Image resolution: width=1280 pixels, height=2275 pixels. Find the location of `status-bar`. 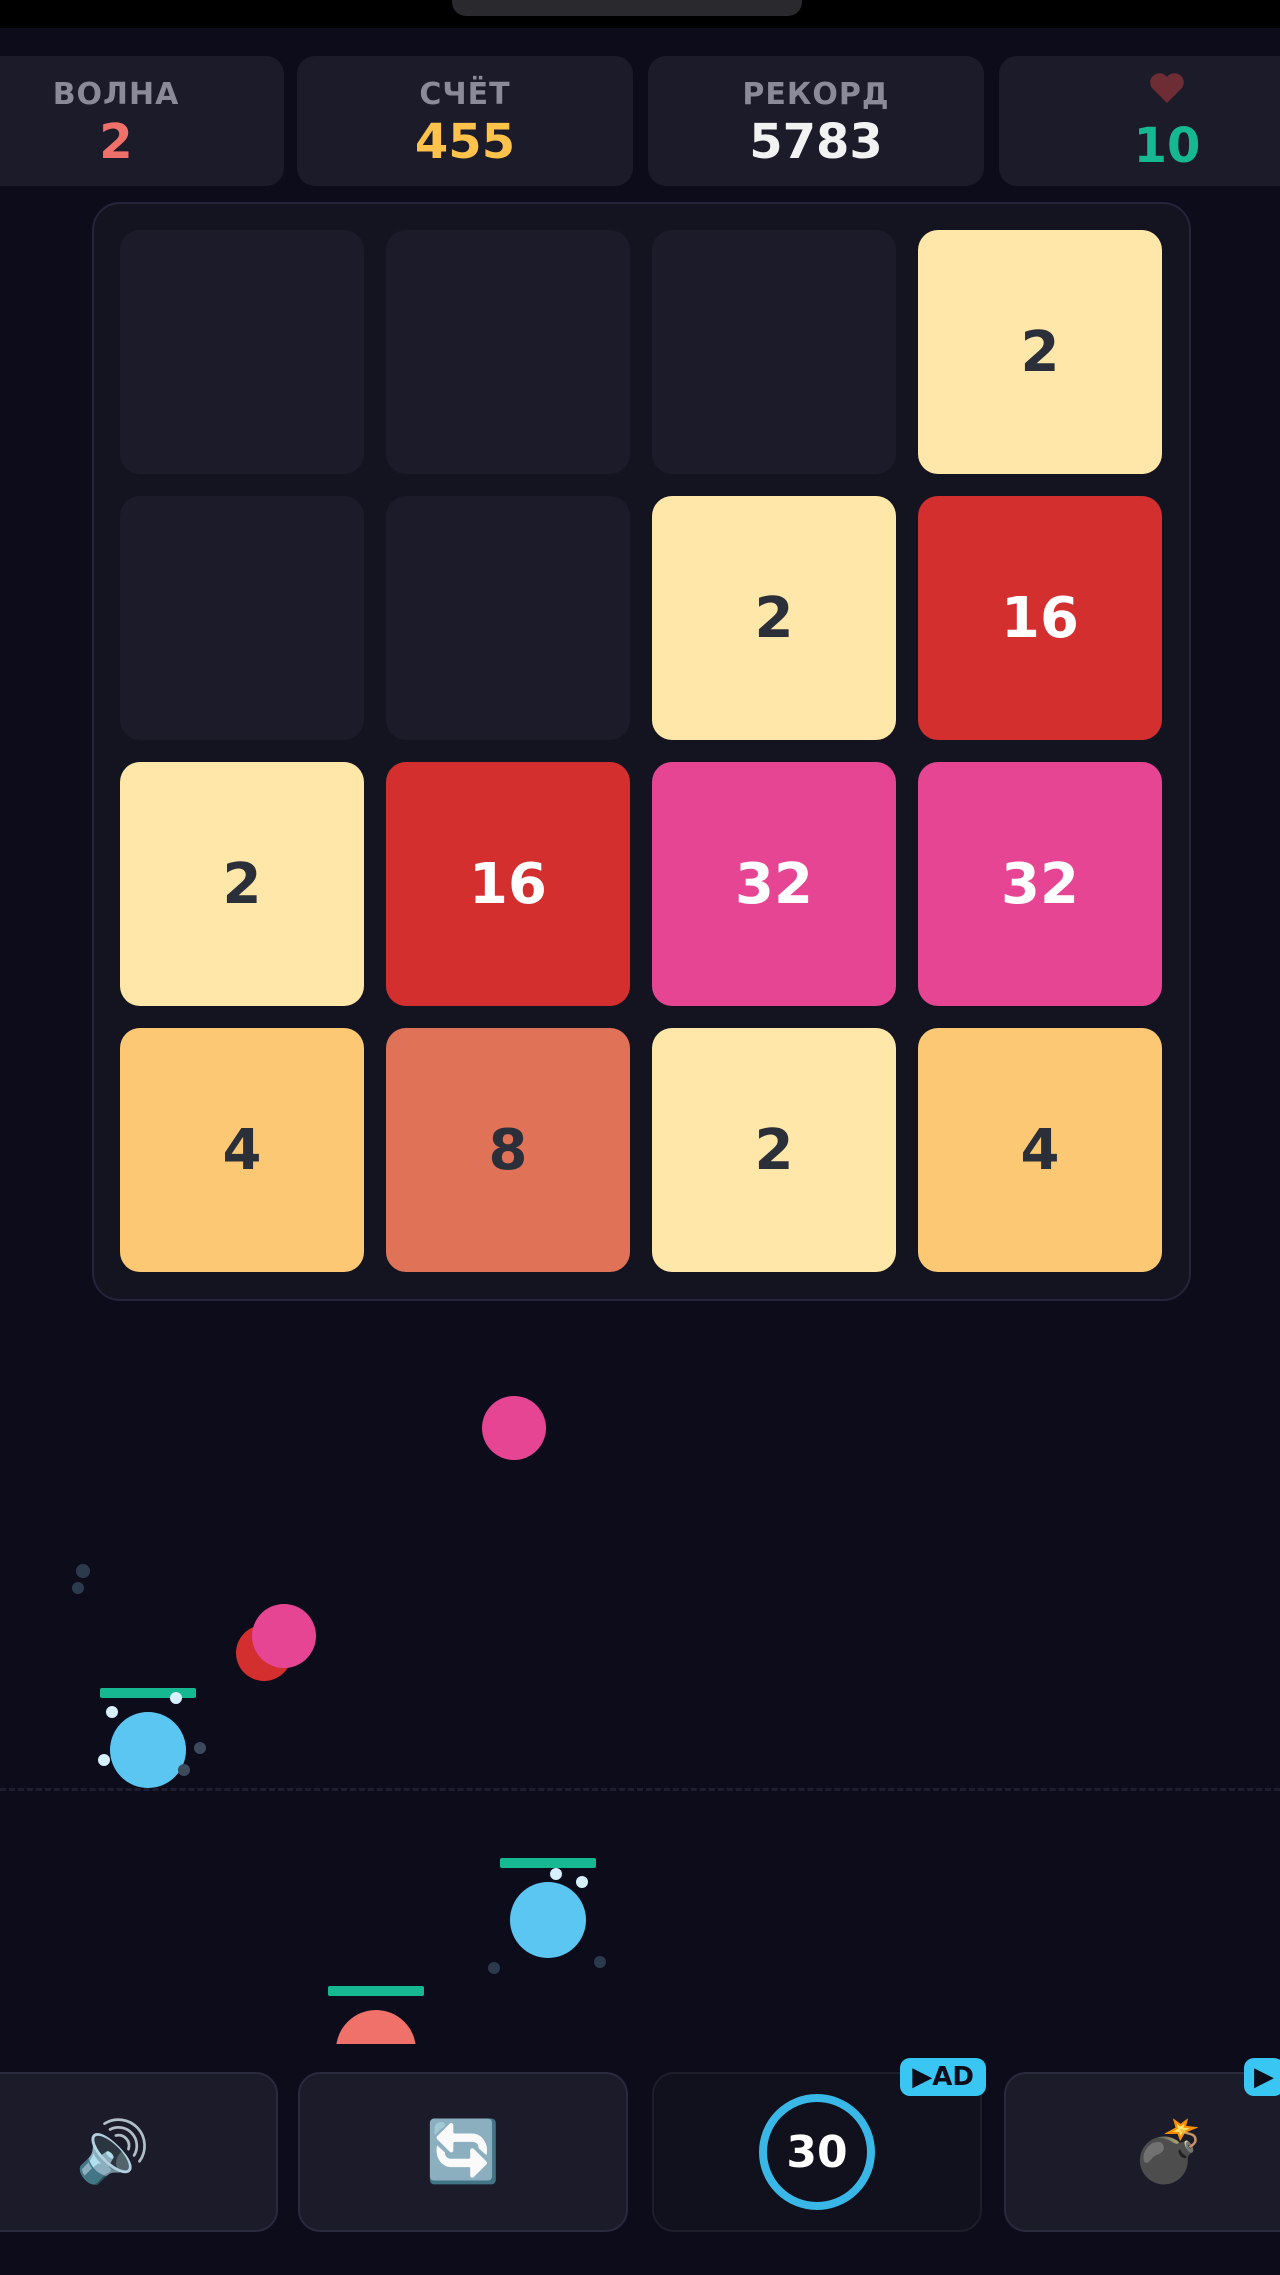

status-bar is located at coordinates (640, 14).